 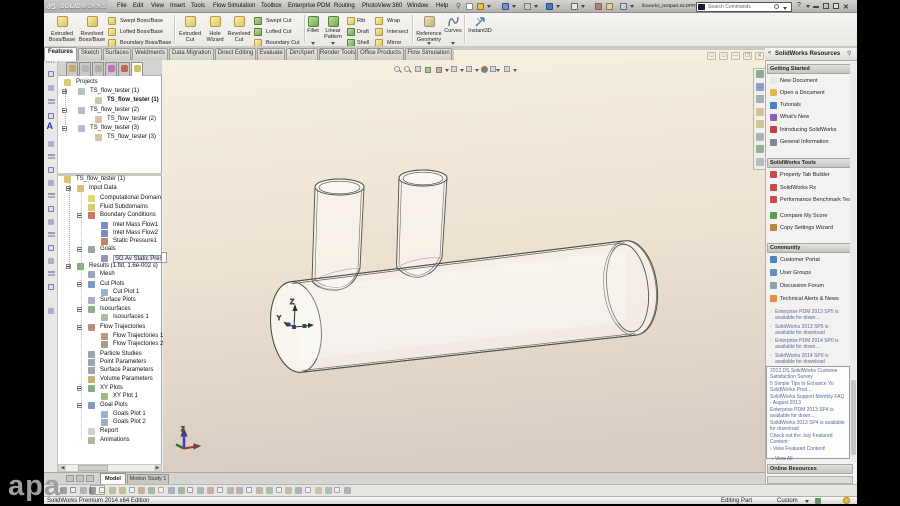 What do you see at coordinates (279, 319) in the screenshot?
I see `svg-text: Y` at bounding box center [279, 319].